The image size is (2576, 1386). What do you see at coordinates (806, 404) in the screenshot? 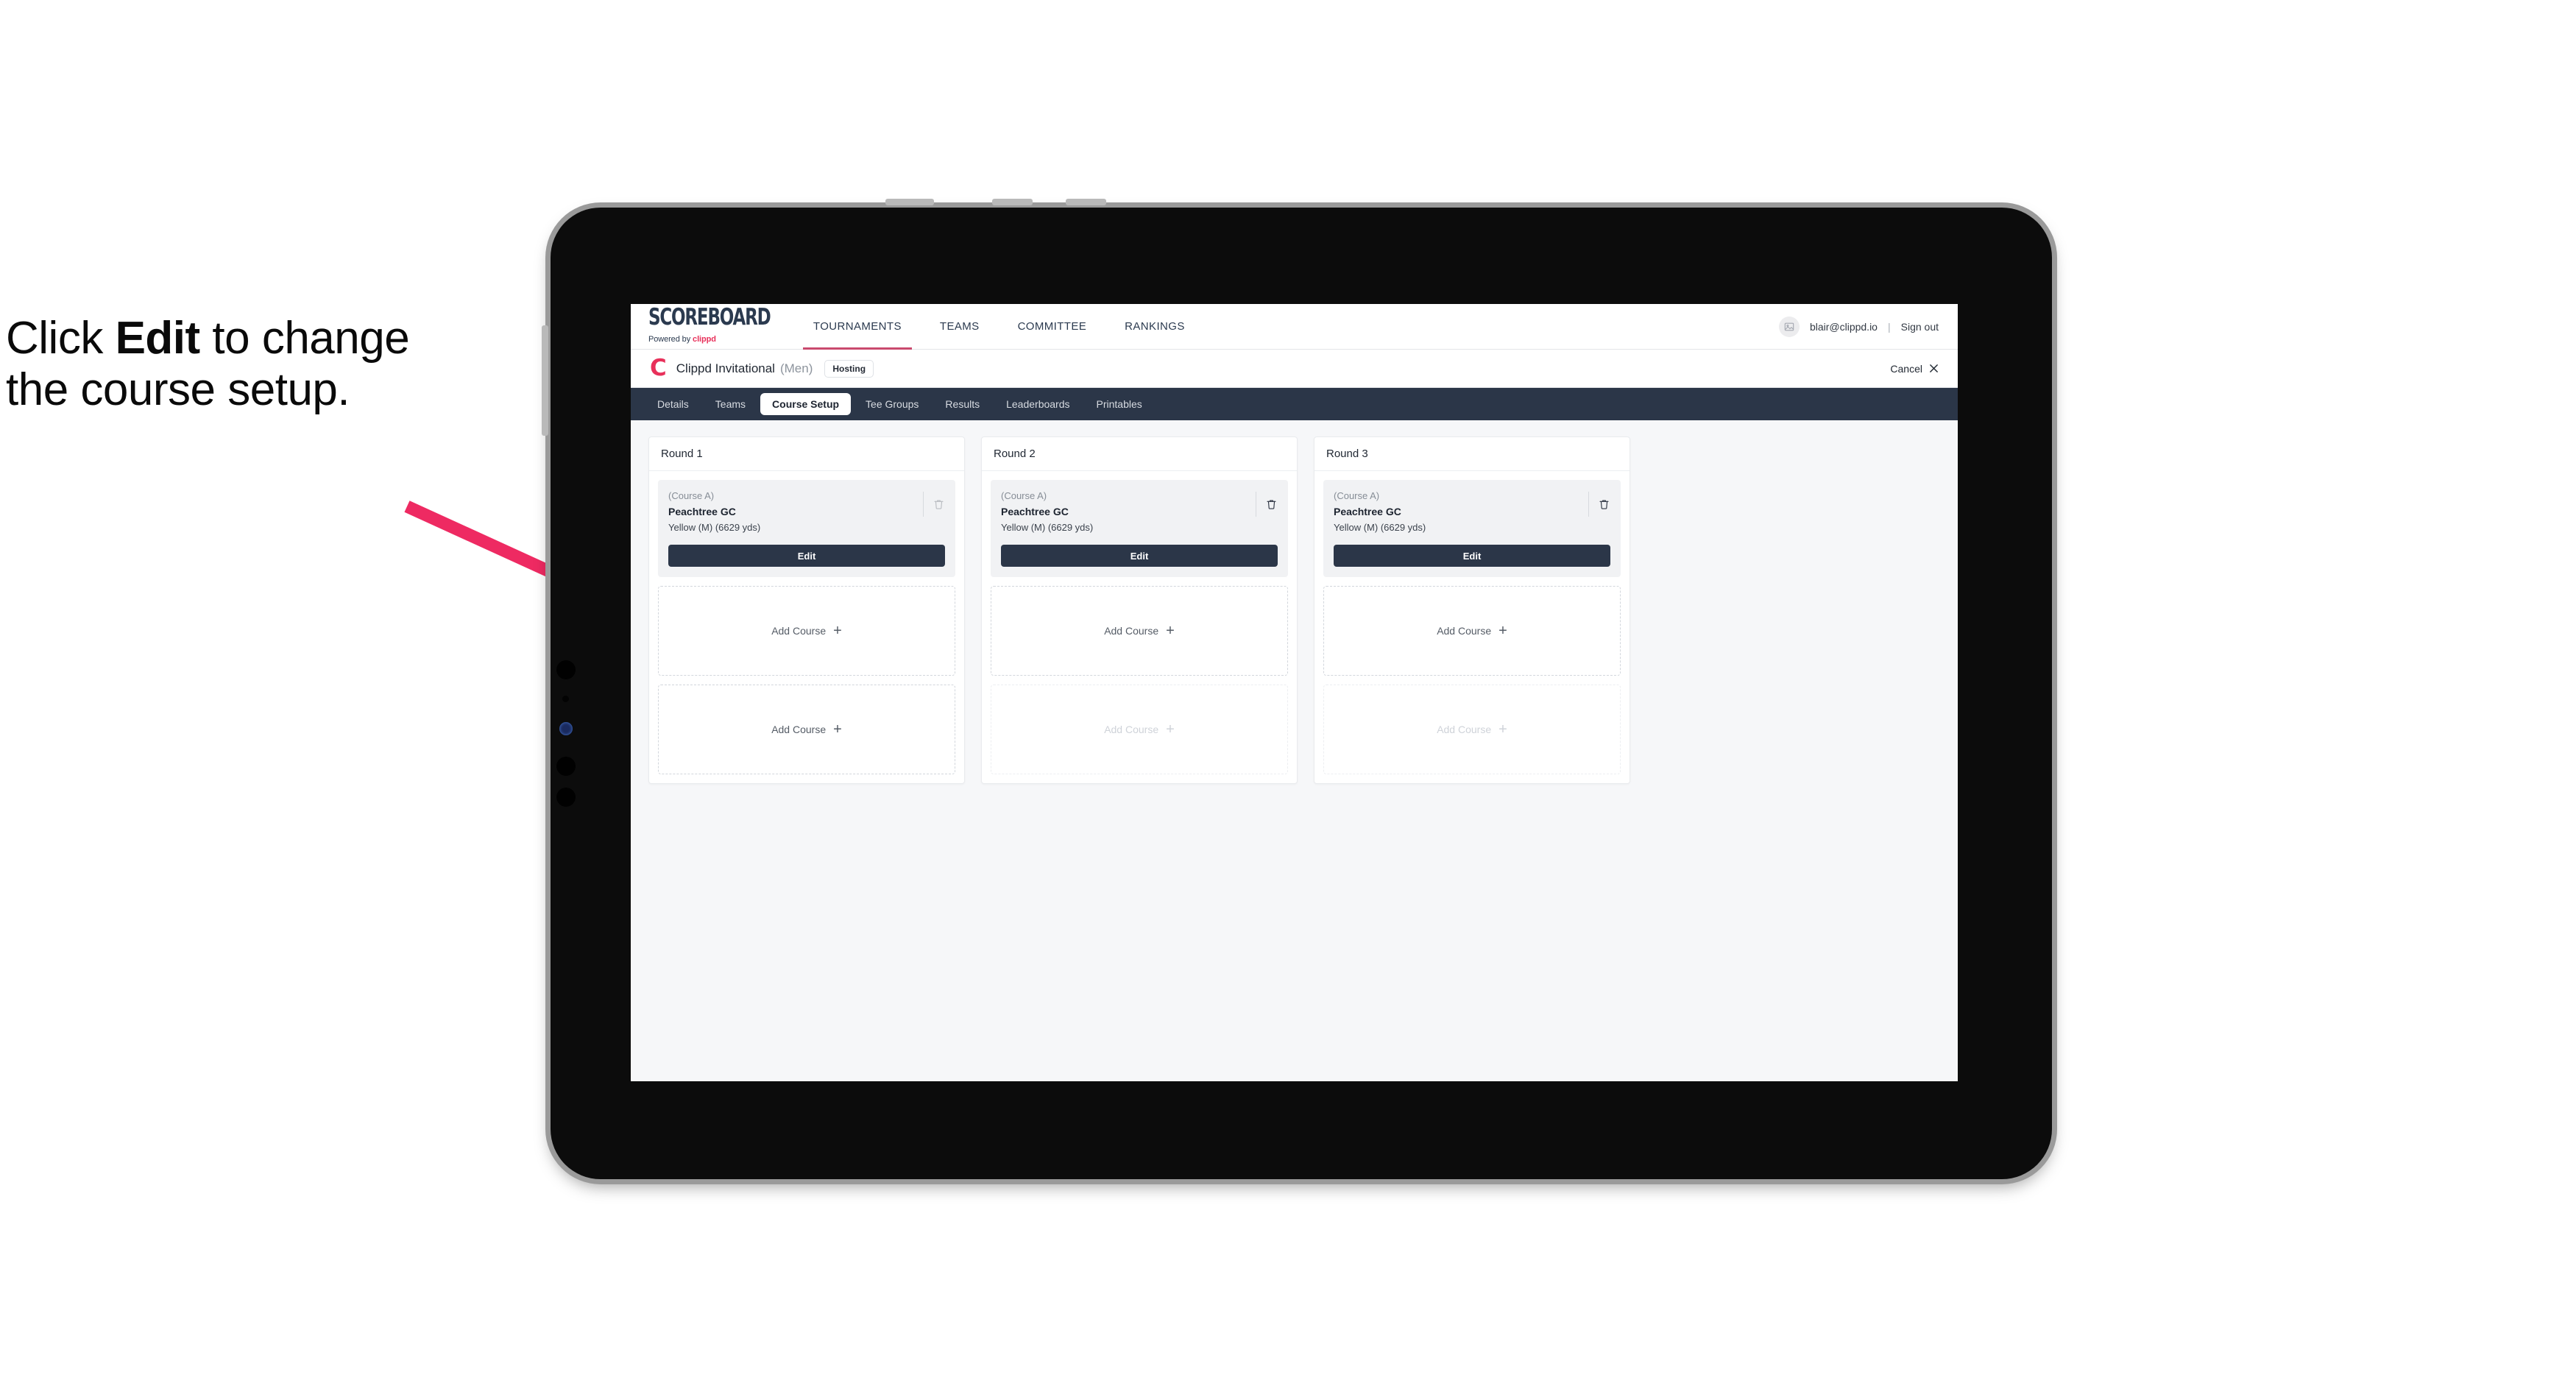
I see `tab-course-setup: Course Setup` at bounding box center [806, 404].